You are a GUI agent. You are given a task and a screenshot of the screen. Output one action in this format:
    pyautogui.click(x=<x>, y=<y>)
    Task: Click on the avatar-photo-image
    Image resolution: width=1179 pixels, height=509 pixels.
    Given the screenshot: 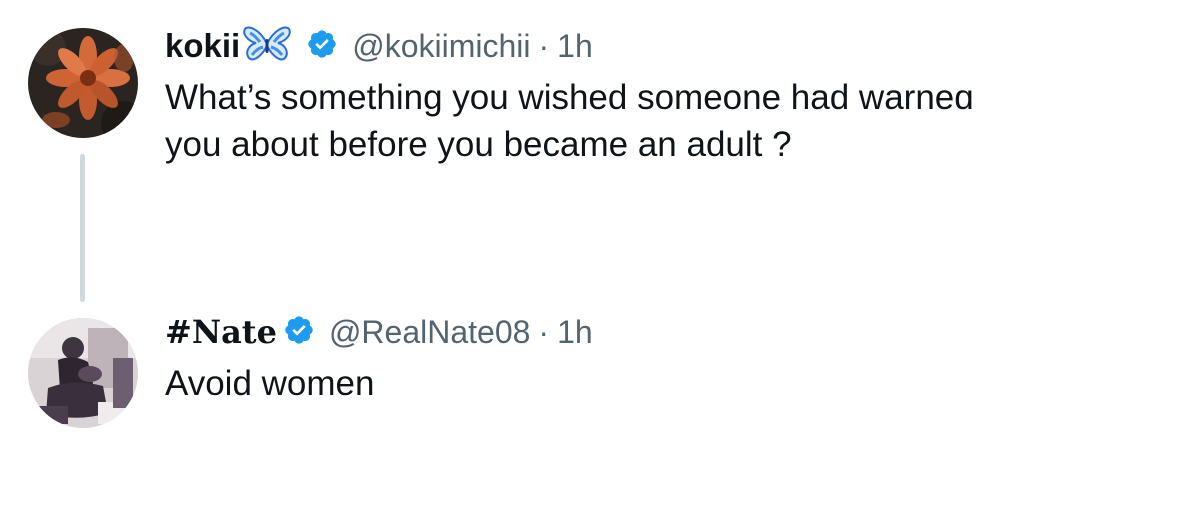 What is the action you would take?
    pyautogui.click(x=83, y=373)
    